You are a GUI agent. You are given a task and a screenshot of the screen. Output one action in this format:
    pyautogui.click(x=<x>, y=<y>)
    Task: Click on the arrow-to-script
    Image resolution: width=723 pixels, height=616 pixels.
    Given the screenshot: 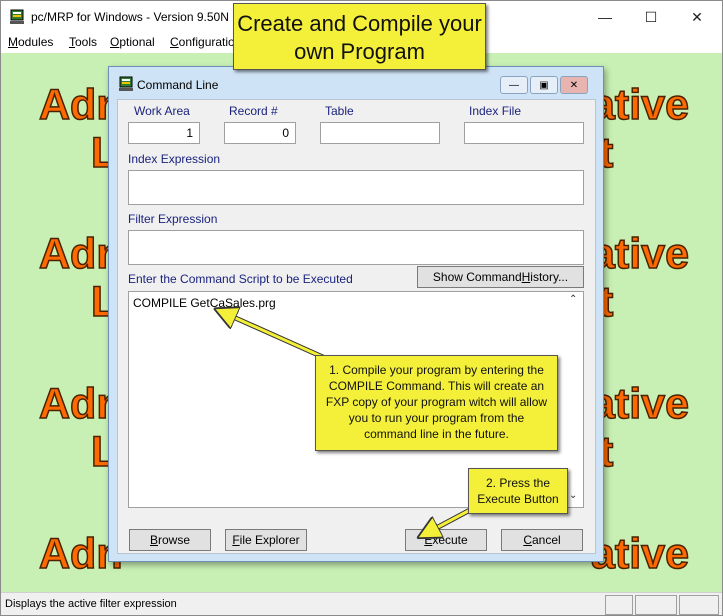 What is the action you would take?
    pyautogui.click(x=274, y=336)
    